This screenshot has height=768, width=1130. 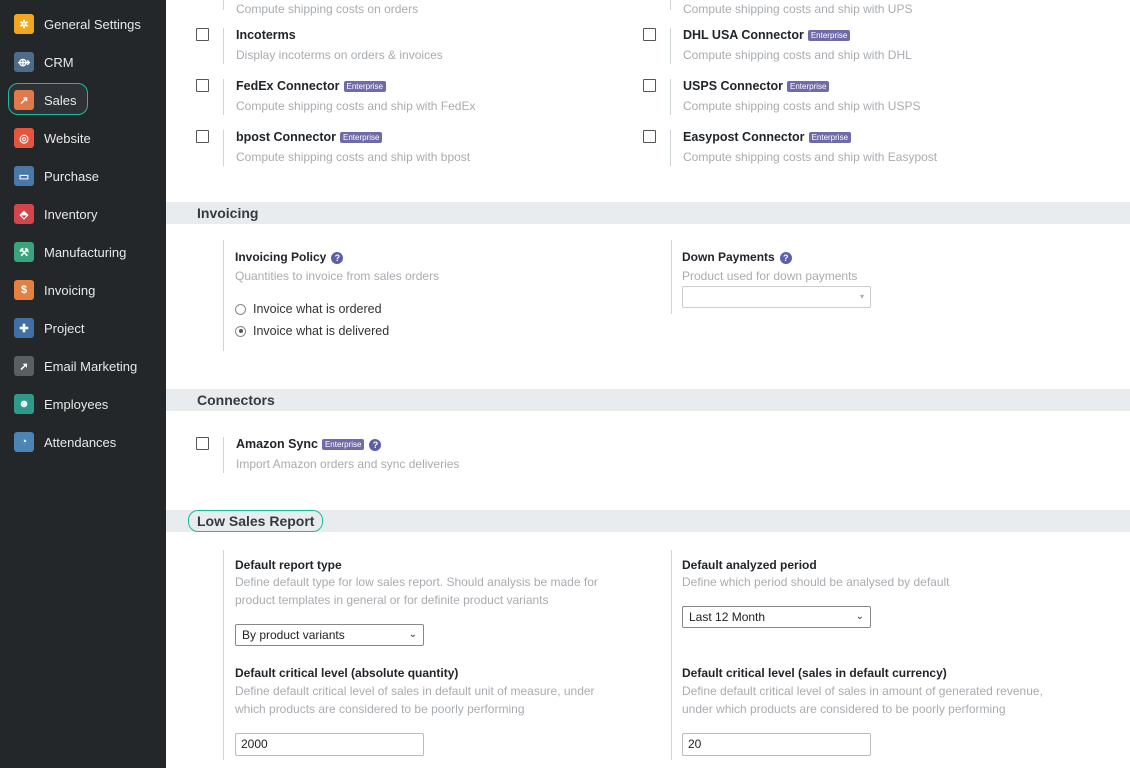 What do you see at coordinates (24, 214) in the screenshot?
I see `box-icon: ⬘` at bounding box center [24, 214].